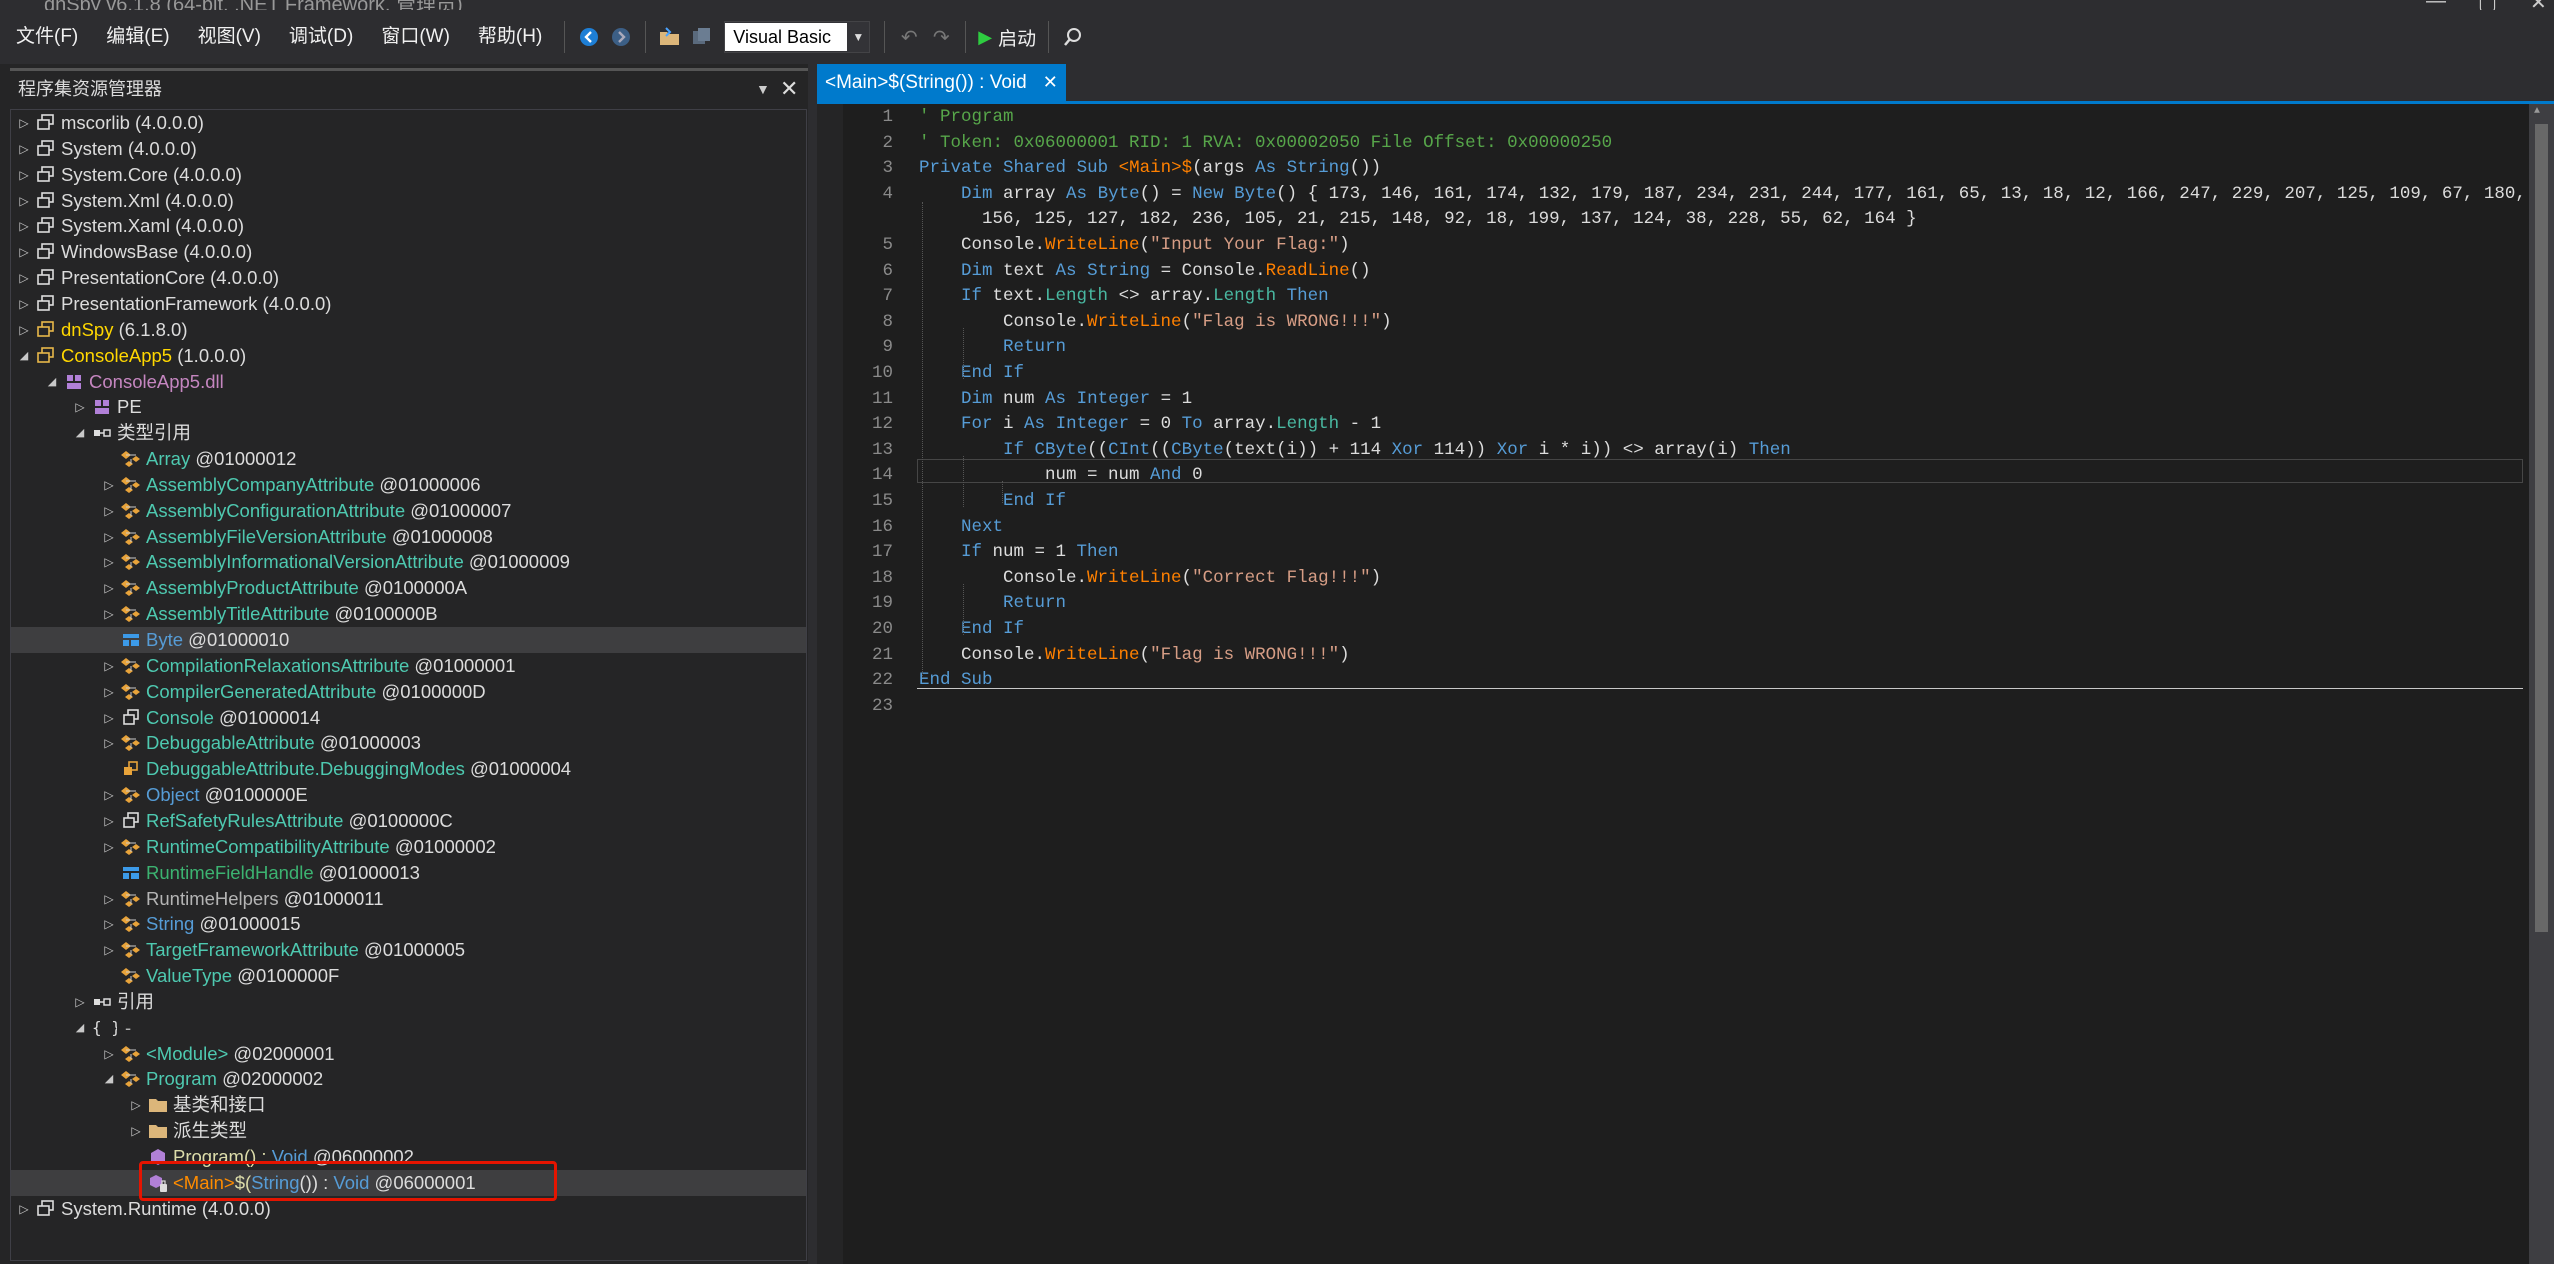  Describe the element at coordinates (408, 433) in the screenshot. I see `tree-item: ◢ 类型引用` at that location.